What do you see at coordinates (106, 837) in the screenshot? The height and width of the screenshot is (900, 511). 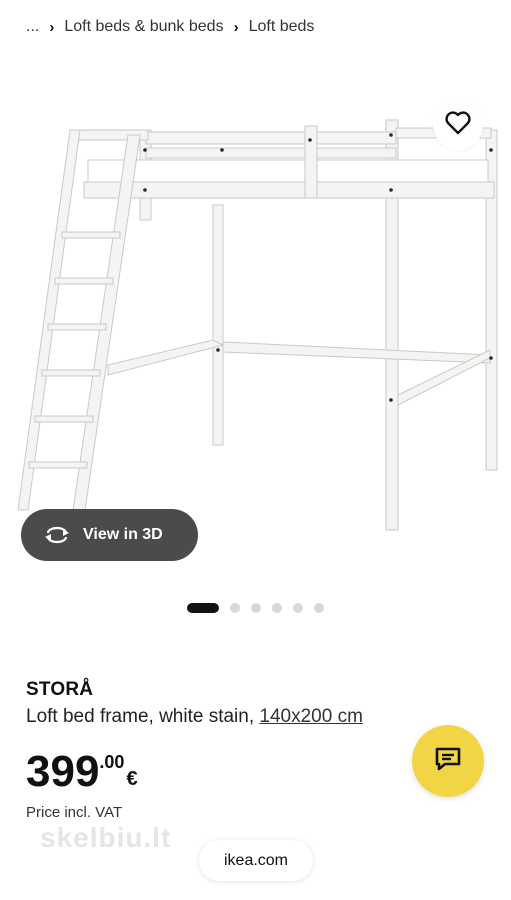 I see `watermark: skelbiu.lt` at bounding box center [106, 837].